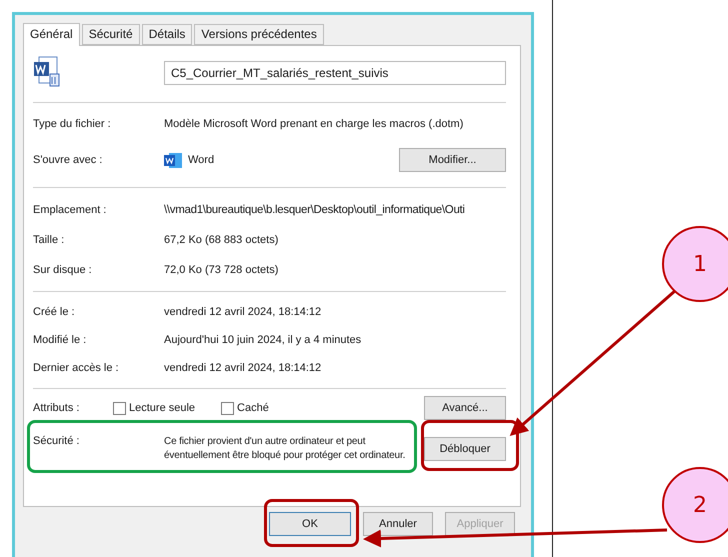 This screenshot has height=557, width=728. I want to click on security-message: Ce fichier provient d'un autre ordinateur et peut éventuellement être bloqué pour protéger cet ordinateur., so click(285, 449).